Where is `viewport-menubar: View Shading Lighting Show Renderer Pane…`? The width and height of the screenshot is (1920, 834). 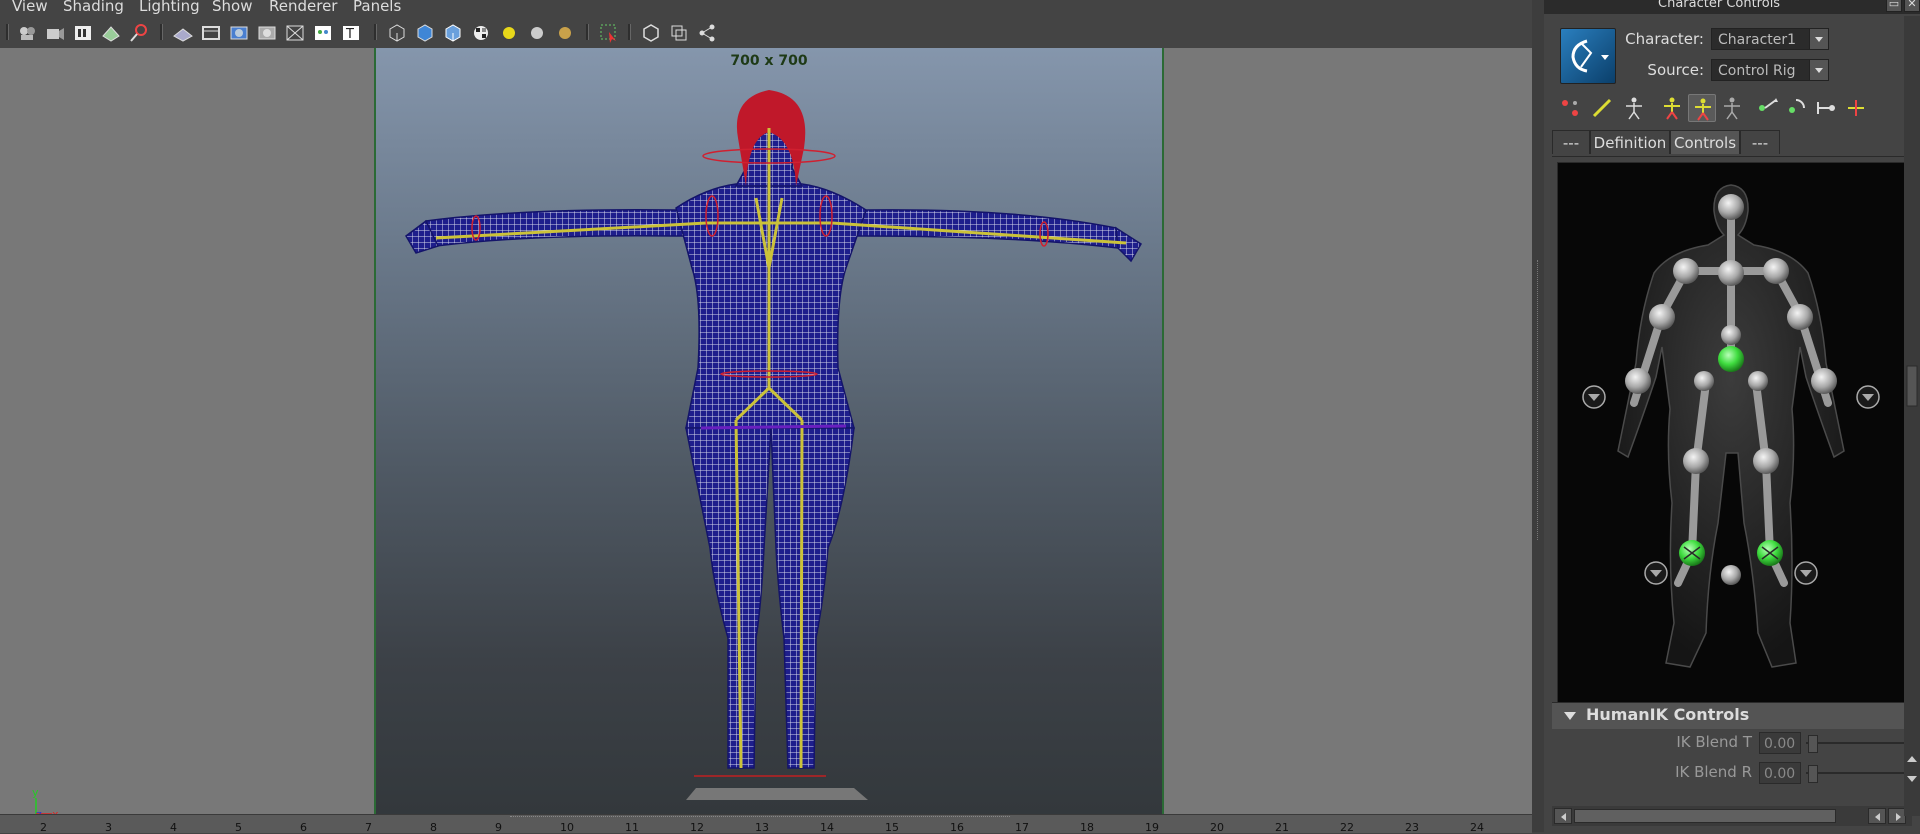
viewport-menubar: View Shading Lighting Show Renderer Pane… is located at coordinates (766, 7).